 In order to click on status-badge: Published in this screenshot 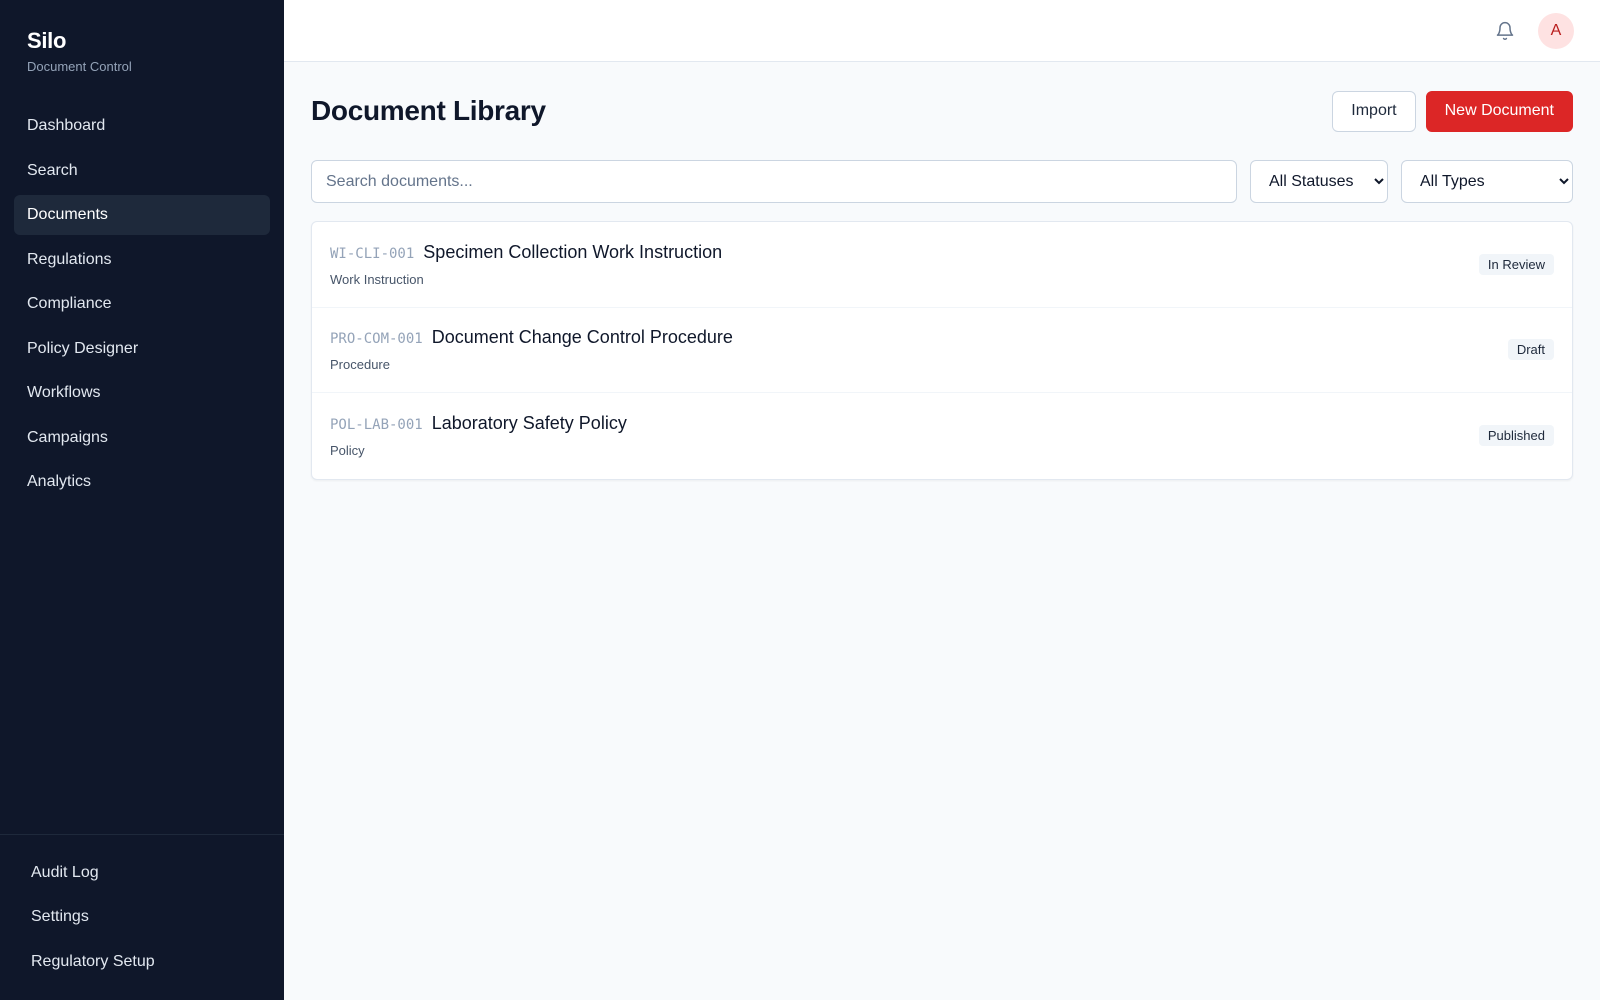, I will do `click(1516, 436)`.